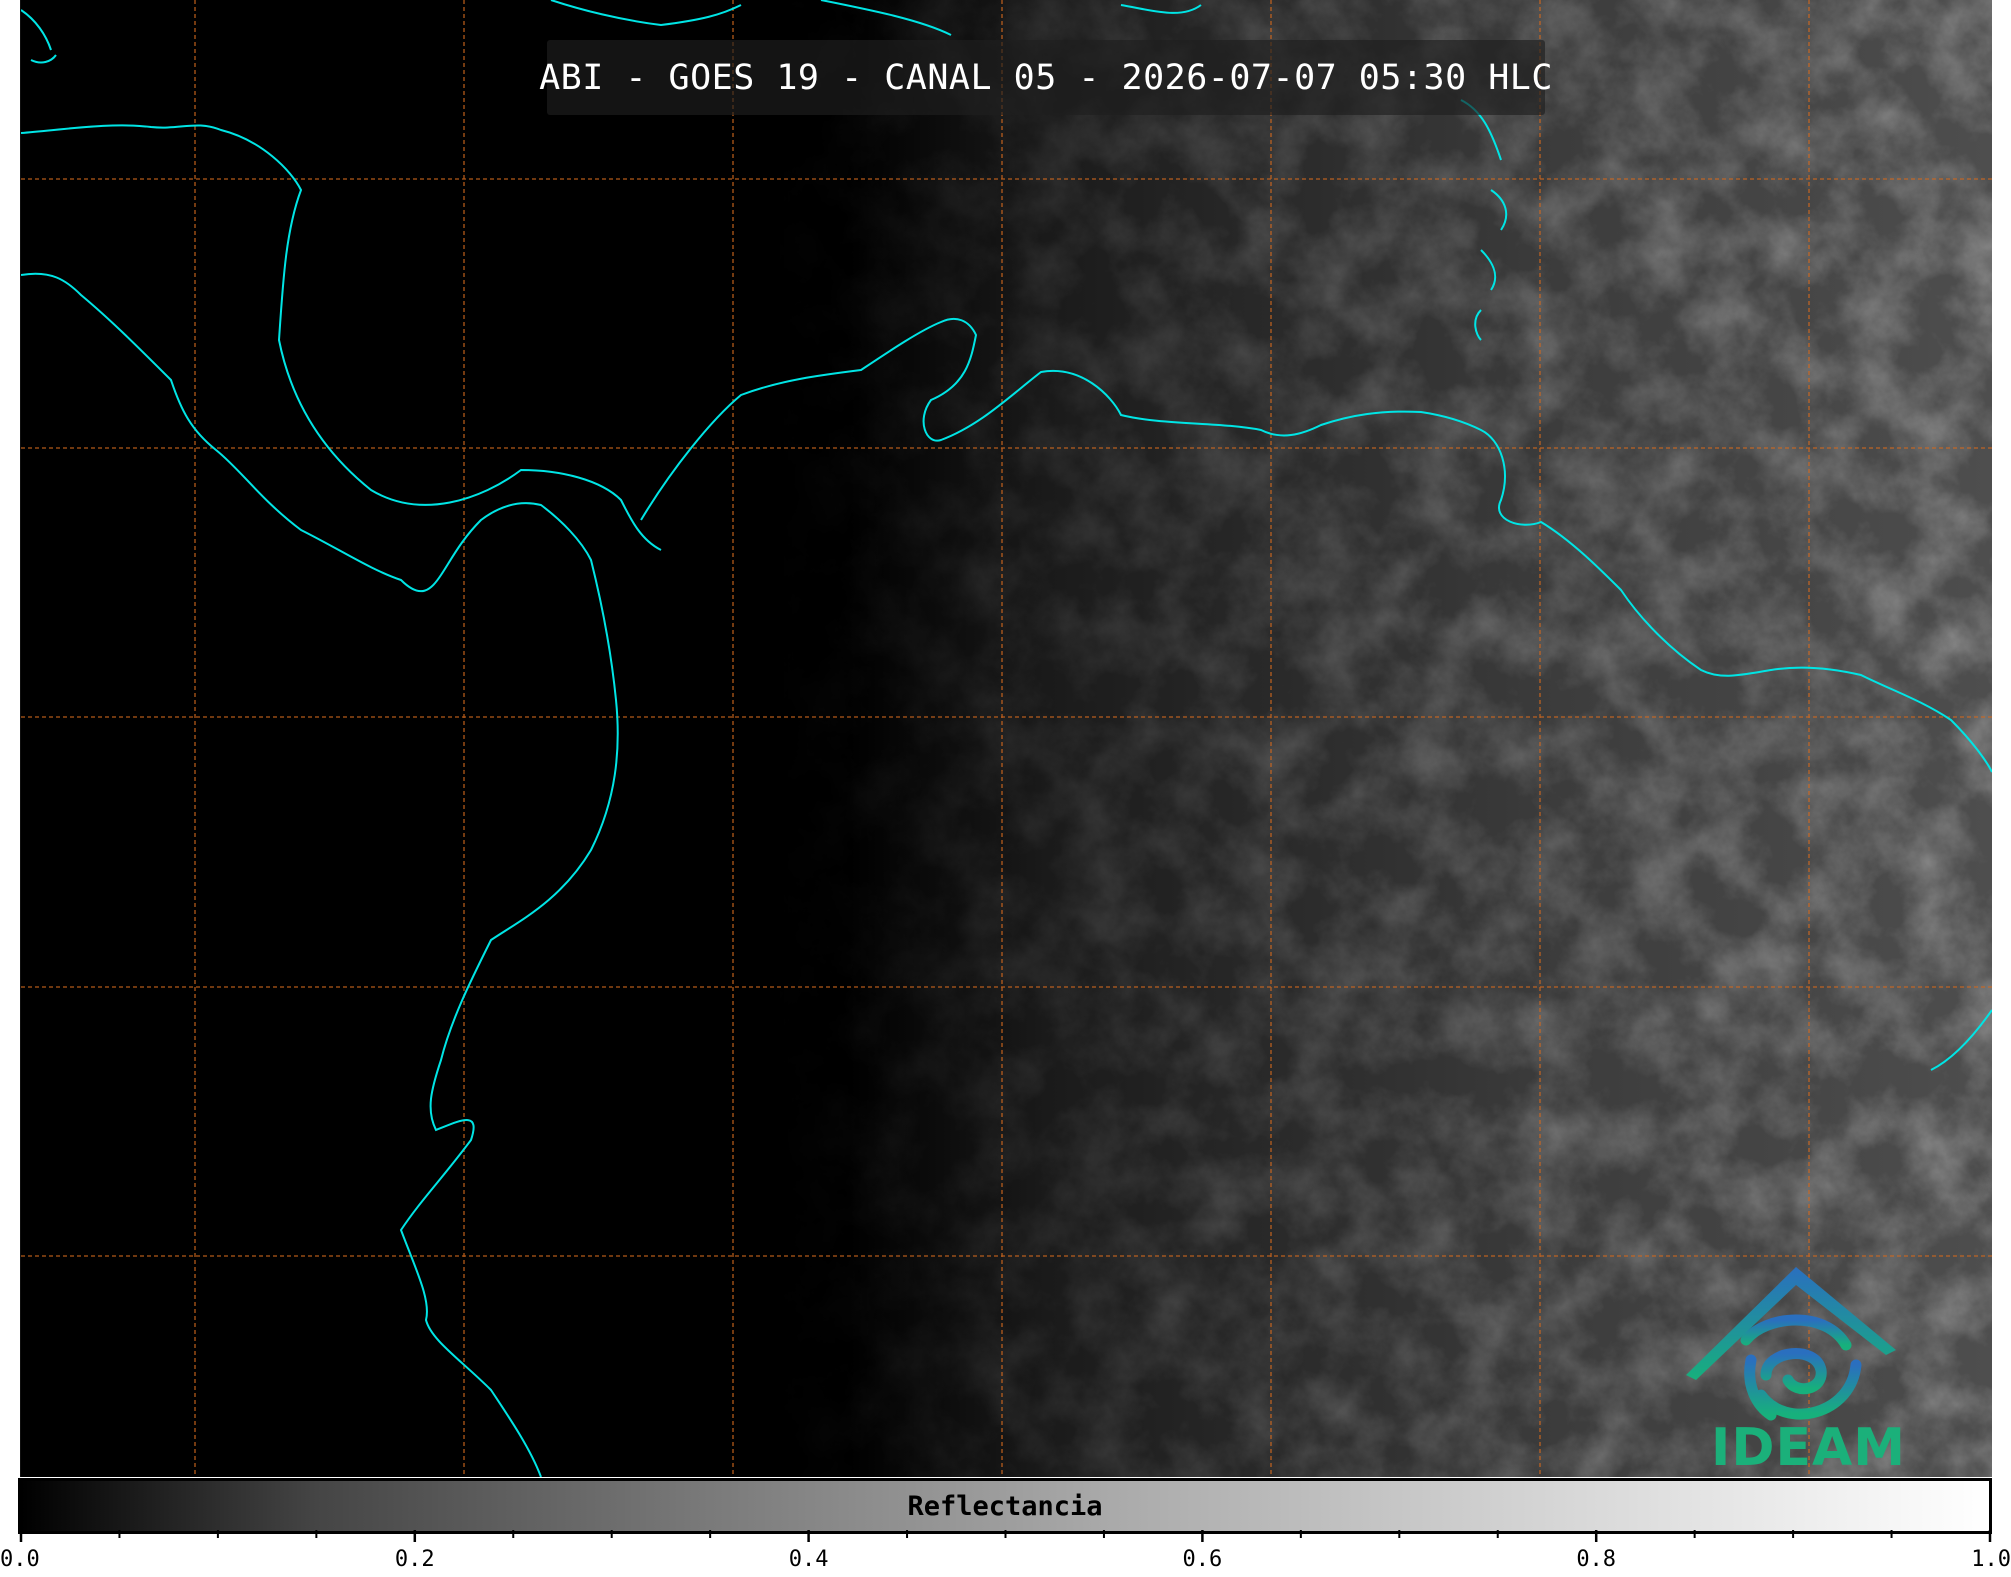  Describe the element at coordinates (415, 1559) in the screenshot. I see `colorbar-tick-label: 0.2` at that location.